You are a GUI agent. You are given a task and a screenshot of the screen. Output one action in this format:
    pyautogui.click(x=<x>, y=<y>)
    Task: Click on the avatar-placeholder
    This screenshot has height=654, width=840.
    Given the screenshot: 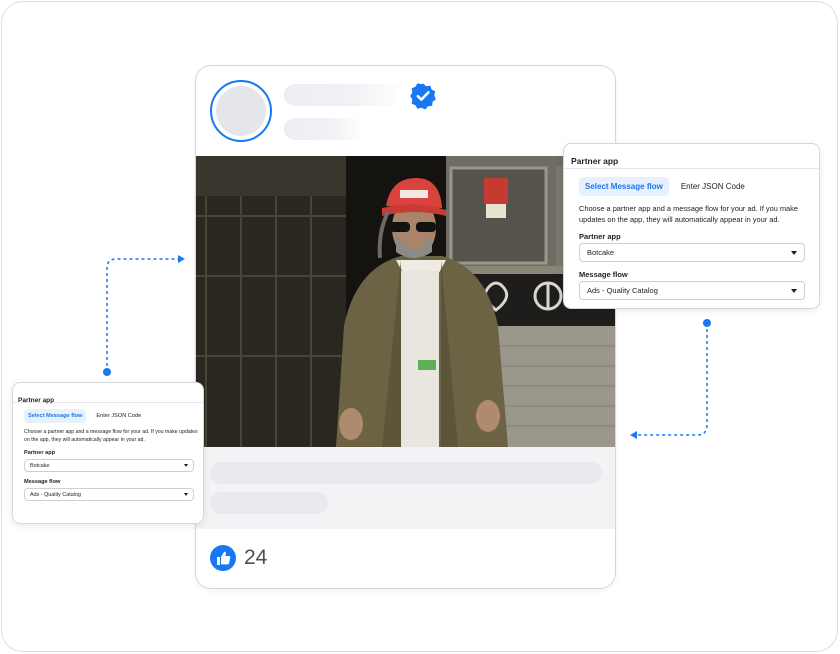 What is the action you would take?
    pyautogui.click(x=241, y=111)
    